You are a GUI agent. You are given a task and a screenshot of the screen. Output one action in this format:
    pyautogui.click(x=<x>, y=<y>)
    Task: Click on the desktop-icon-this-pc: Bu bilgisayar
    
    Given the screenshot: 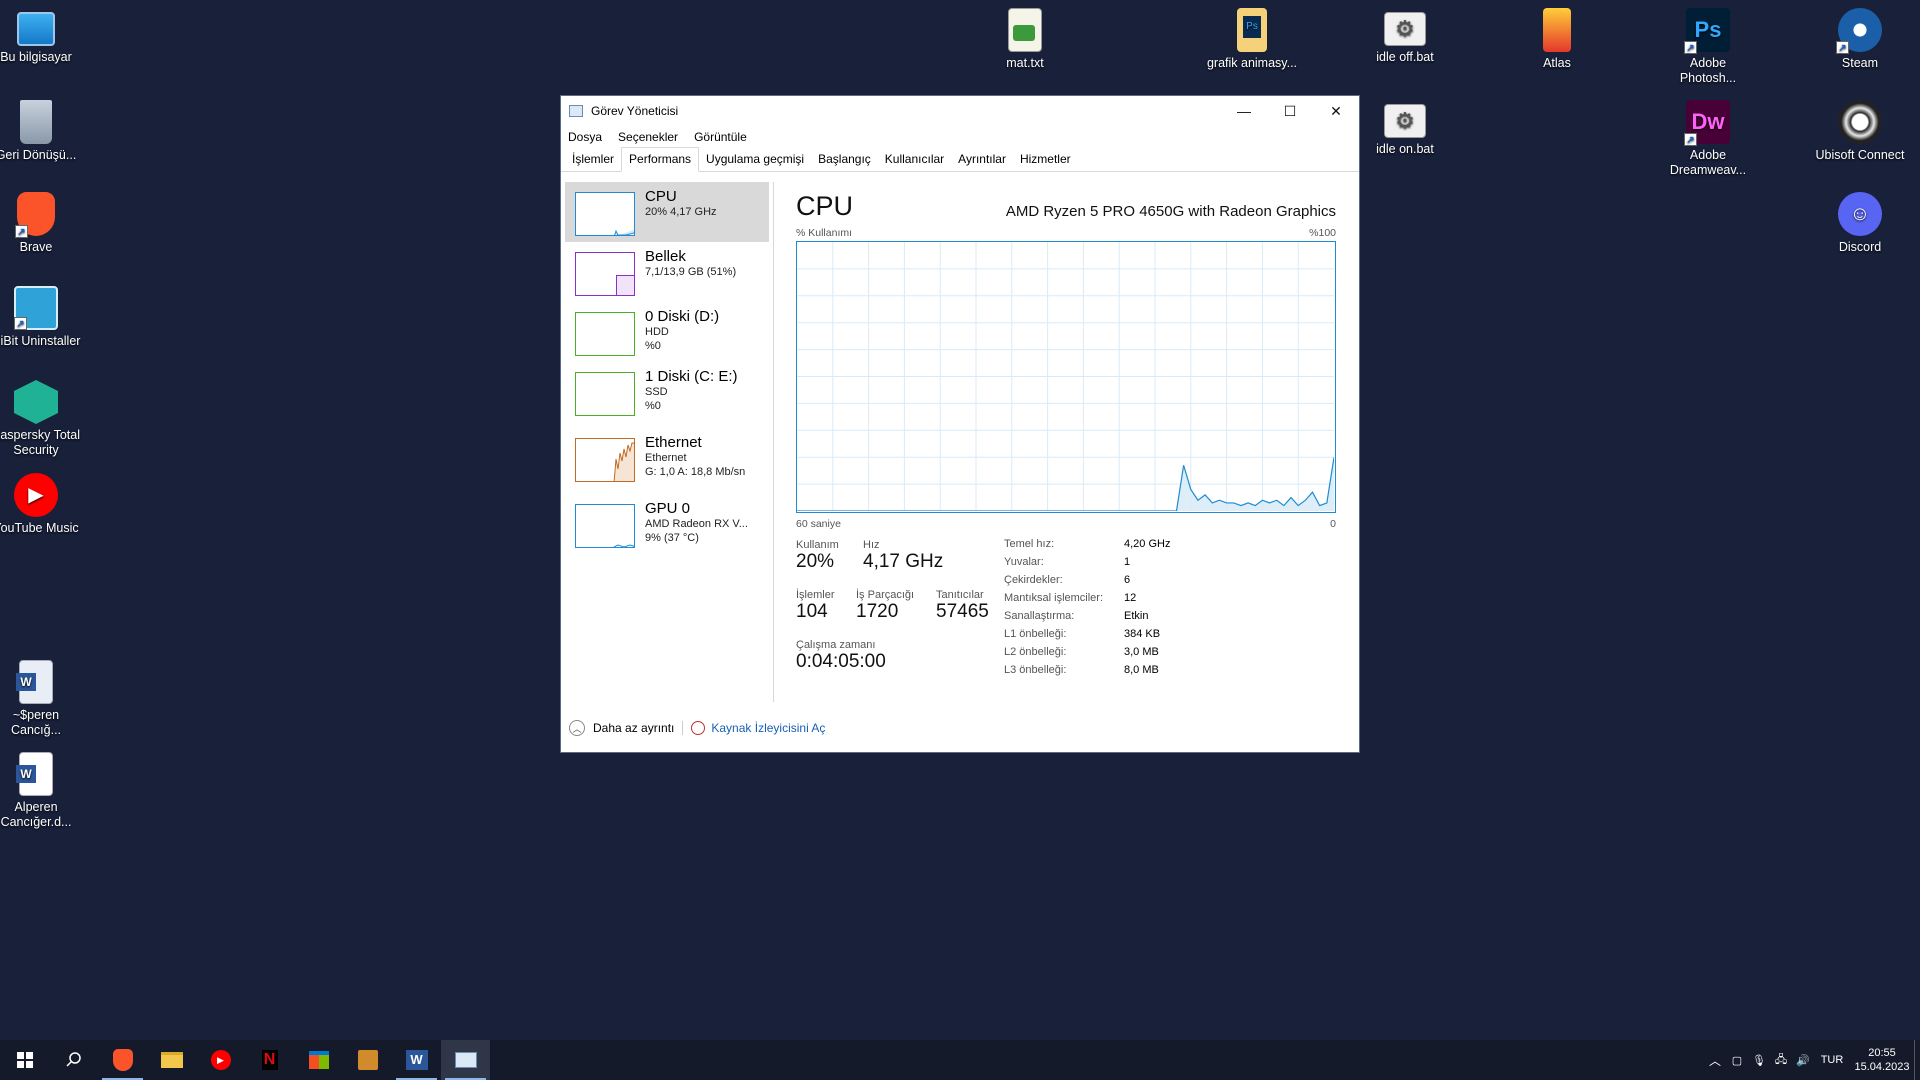 What is the action you would take?
    pyautogui.click(x=41, y=36)
    